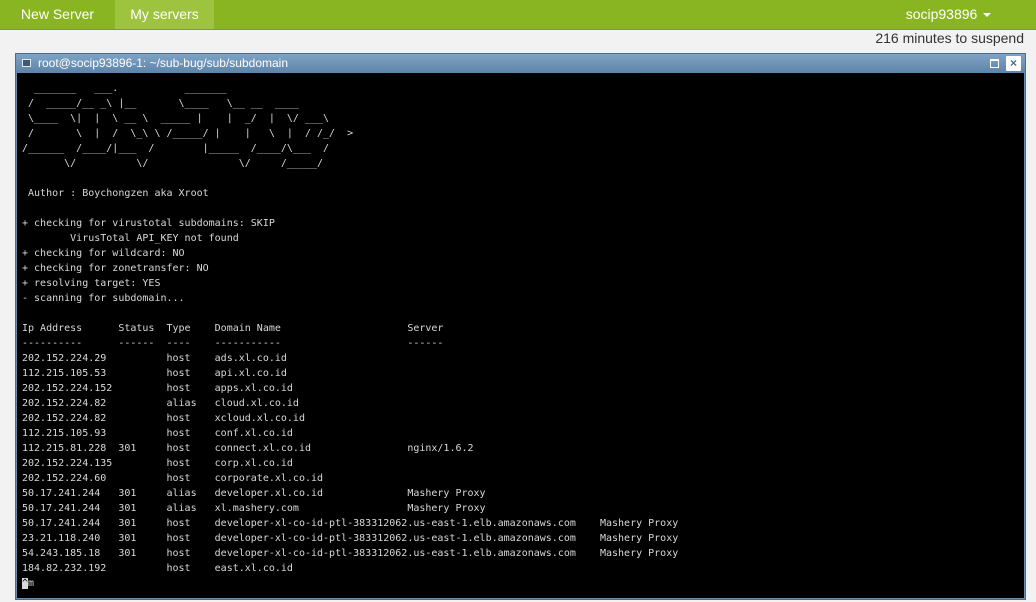 Image resolution: width=1036 pixels, height=602 pixels. I want to click on terminal-line: 112.215.105.93 host conf.xl.co.id, so click(157, 433).